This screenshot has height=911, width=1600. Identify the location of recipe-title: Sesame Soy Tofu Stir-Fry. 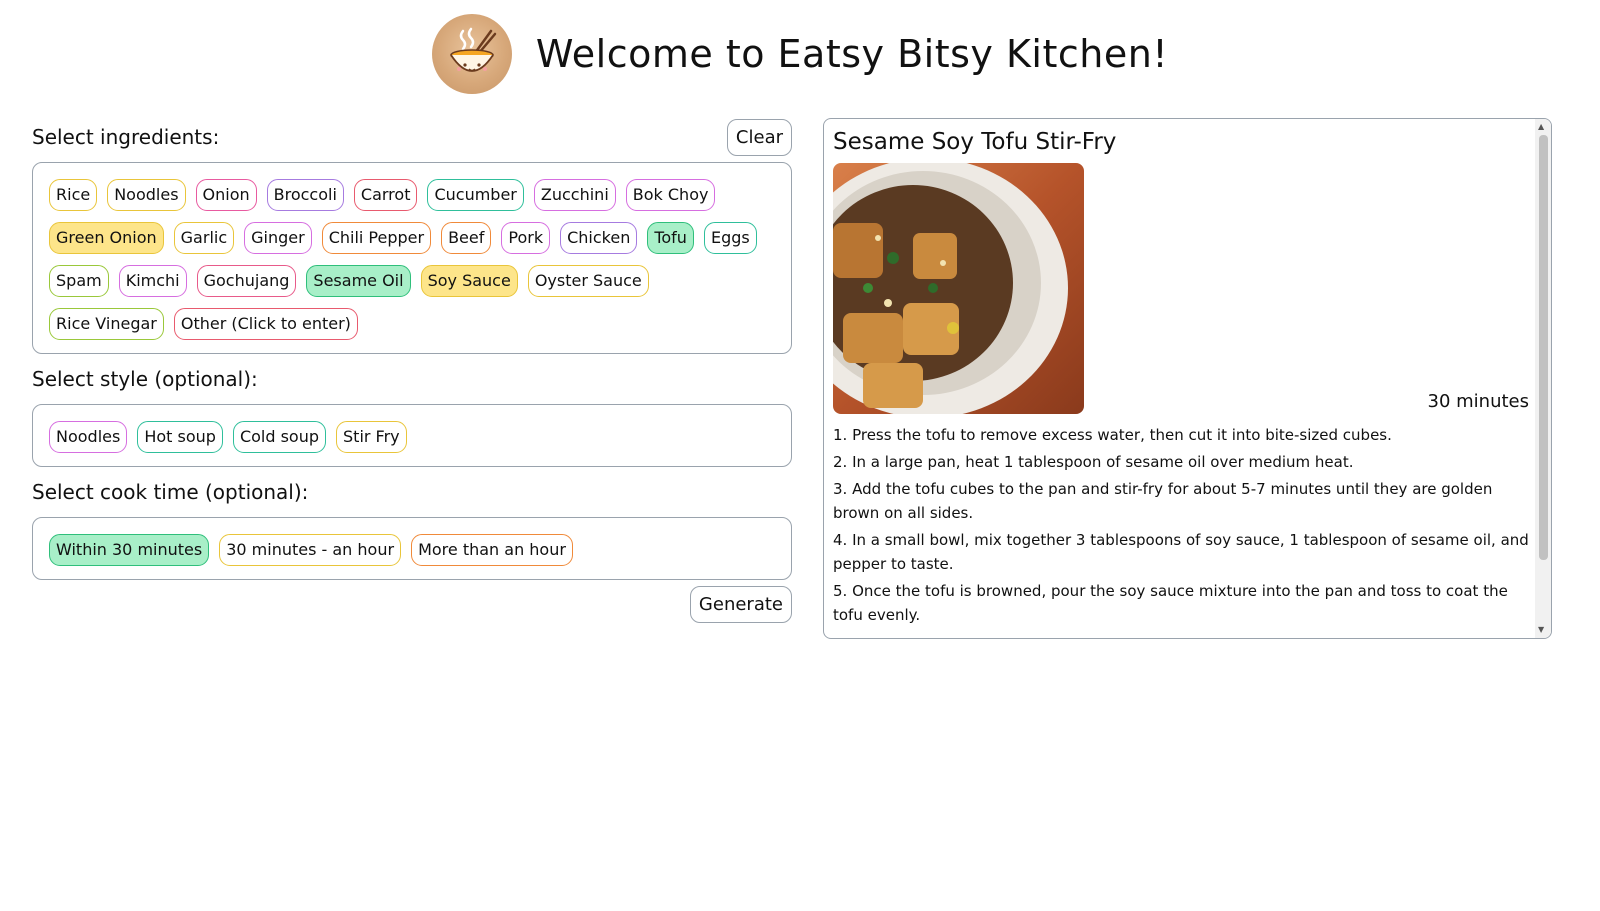
(975, 142).